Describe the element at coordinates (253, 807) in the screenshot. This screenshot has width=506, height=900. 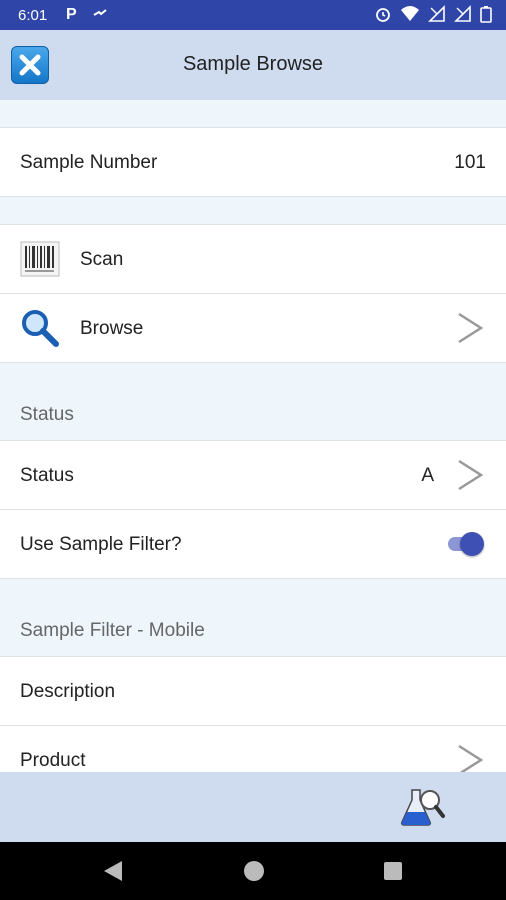
I see `bottom-bar` at that location.